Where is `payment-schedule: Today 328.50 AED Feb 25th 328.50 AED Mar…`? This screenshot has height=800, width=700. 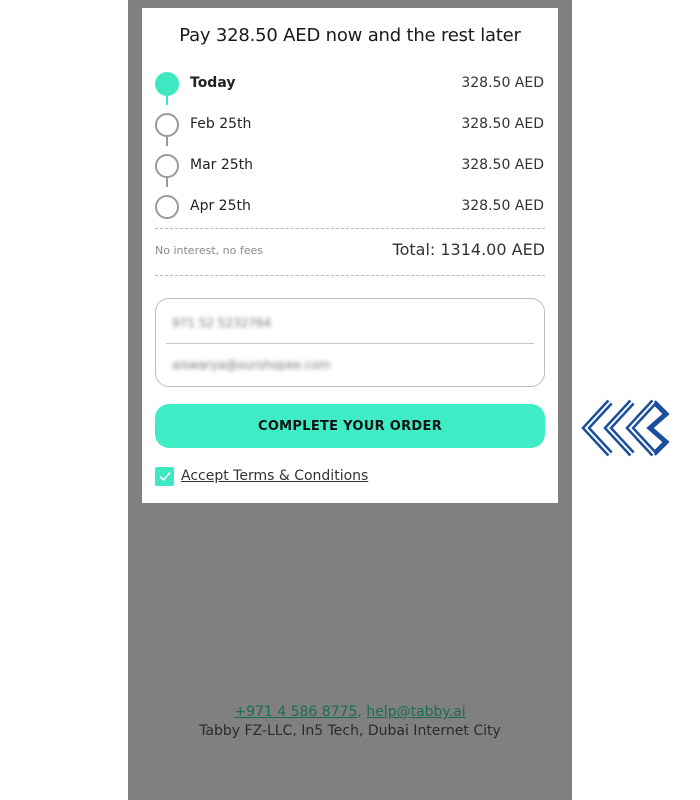
payment-schedule: Today 328.50 AED Feb 25th 328.50 AED Mar… is located at coordinates (350, 148).